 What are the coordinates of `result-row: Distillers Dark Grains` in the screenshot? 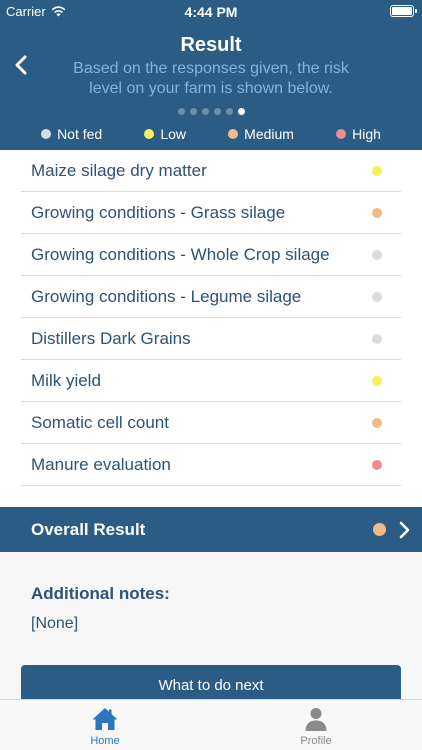 It's located at (211, 339).